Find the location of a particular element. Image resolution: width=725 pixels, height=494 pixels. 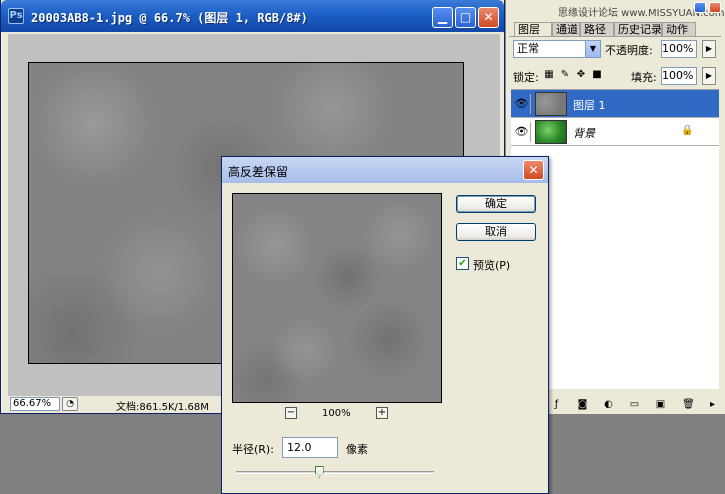

lock-all-icon: ■ is located at coordinates (597, 75).